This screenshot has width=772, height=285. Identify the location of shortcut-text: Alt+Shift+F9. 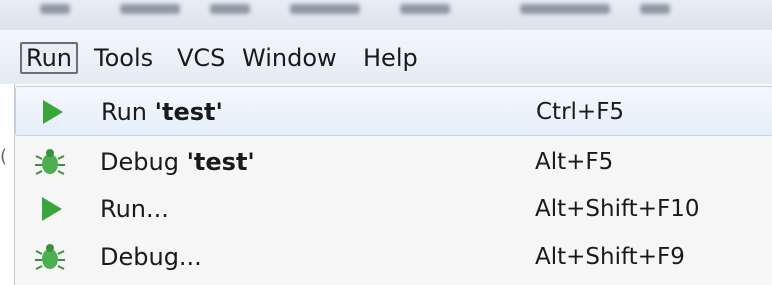
(610, 257).